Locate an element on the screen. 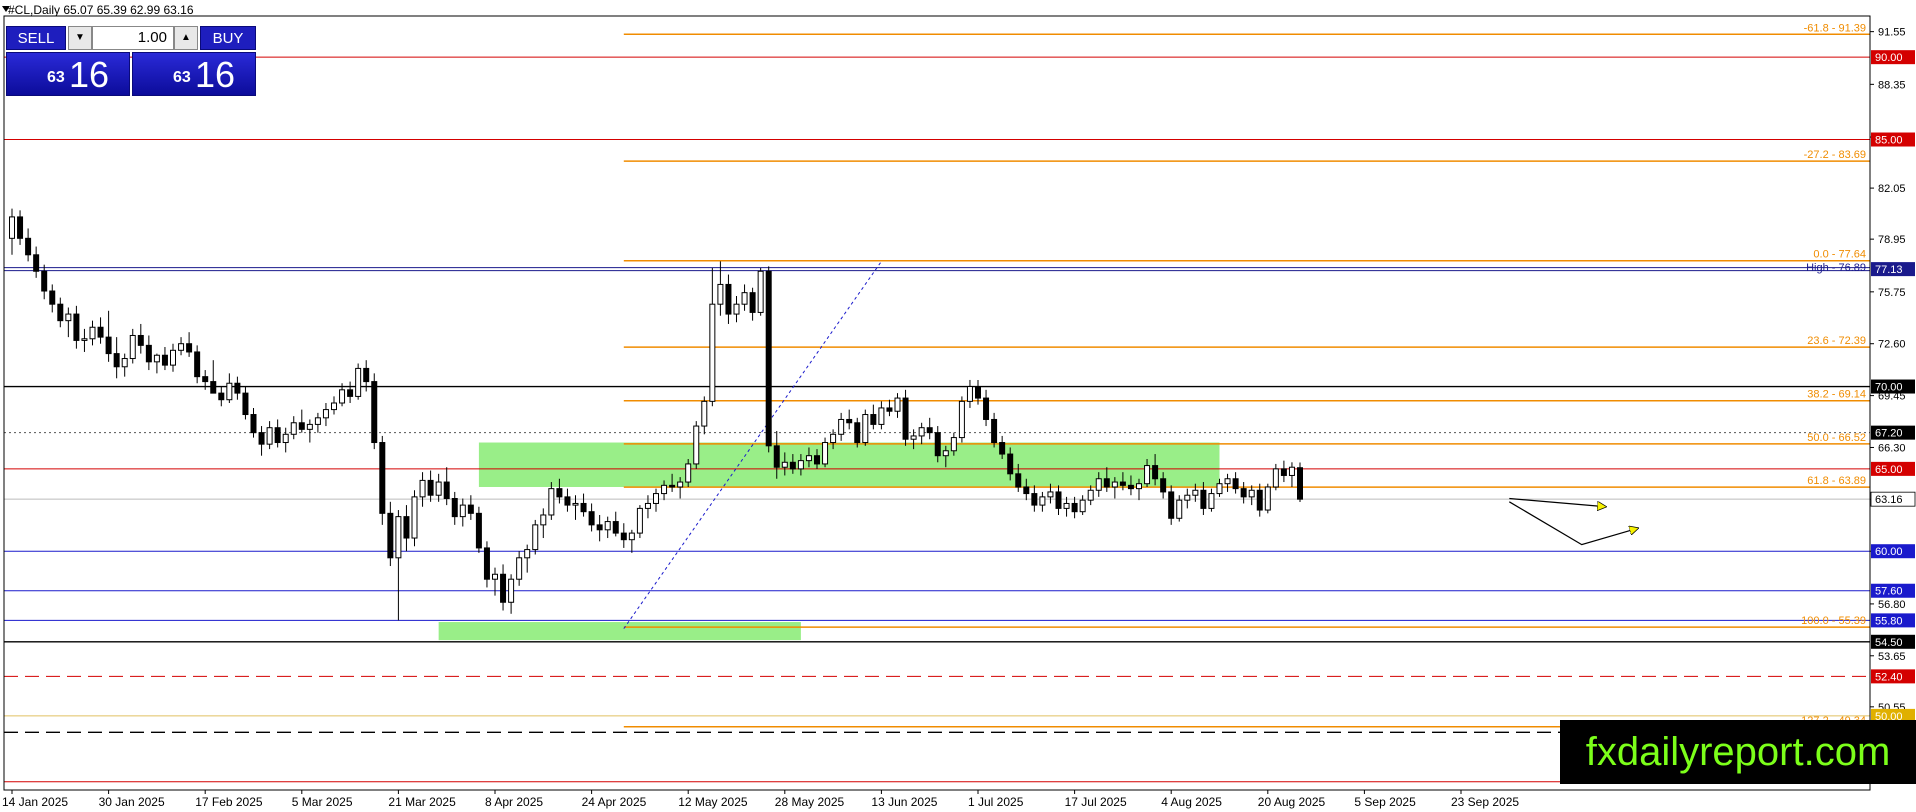 Image resolution: width=1916 pixels, height=812 pixels. buy-button: BUY is located at coordinates (228, 38).